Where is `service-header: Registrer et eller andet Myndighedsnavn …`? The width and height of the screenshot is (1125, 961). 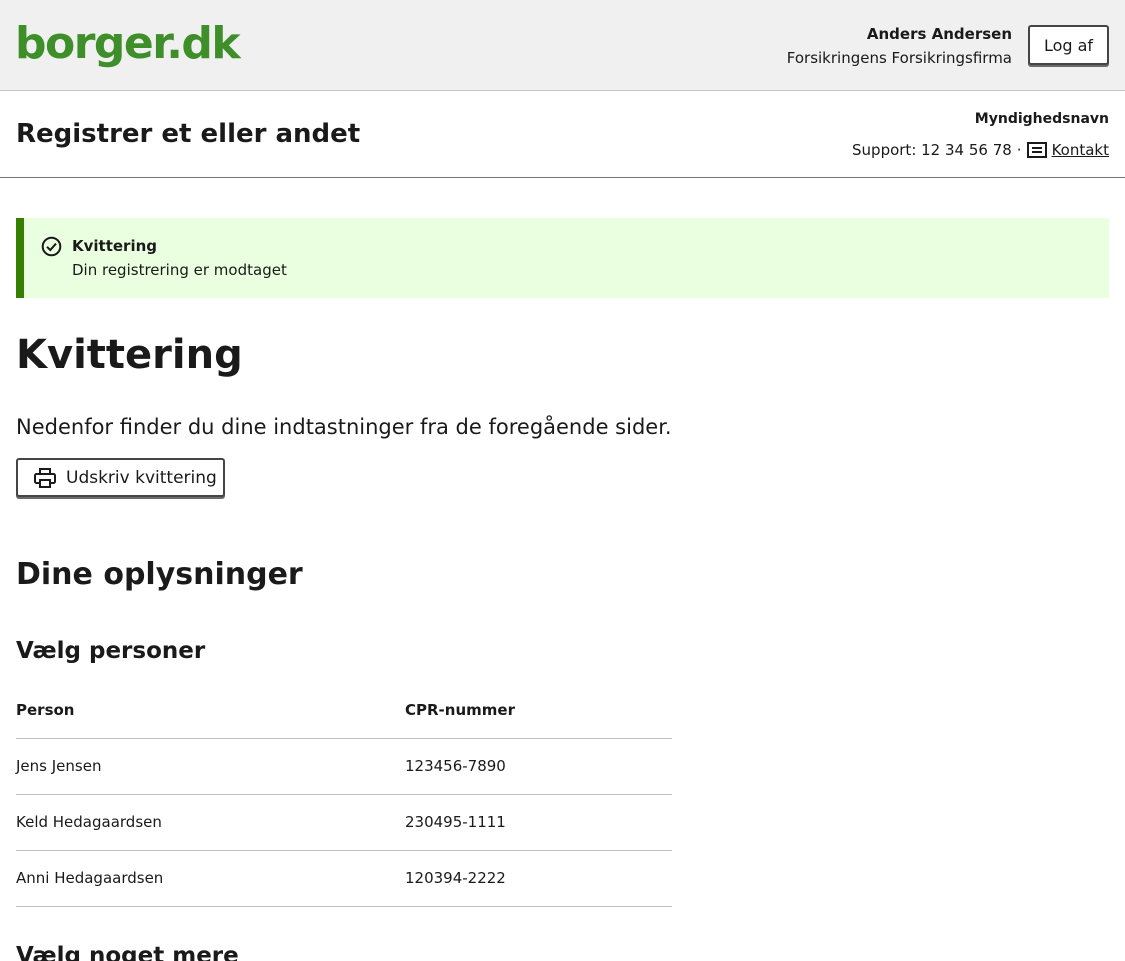
service-header: Registrer et eller andet Myndighedsnavn … is located at coordinates (562, 134).